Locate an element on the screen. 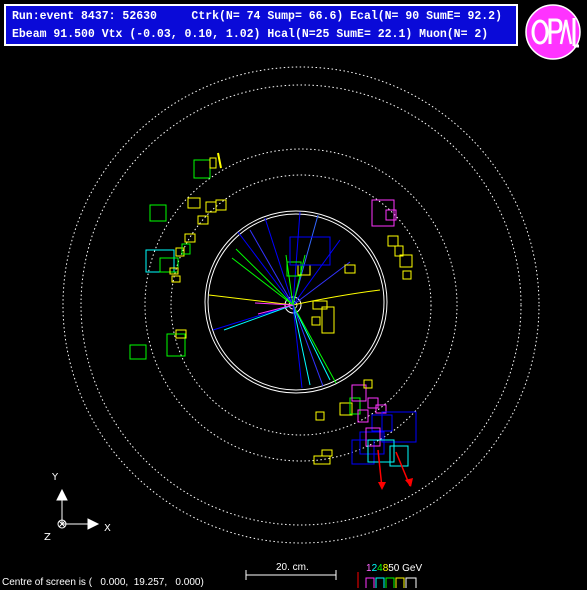 Image resolution: width=587 pixels, height=590 pixels. energy-key-50: 50 GeV is located at coordinates (405, 568).